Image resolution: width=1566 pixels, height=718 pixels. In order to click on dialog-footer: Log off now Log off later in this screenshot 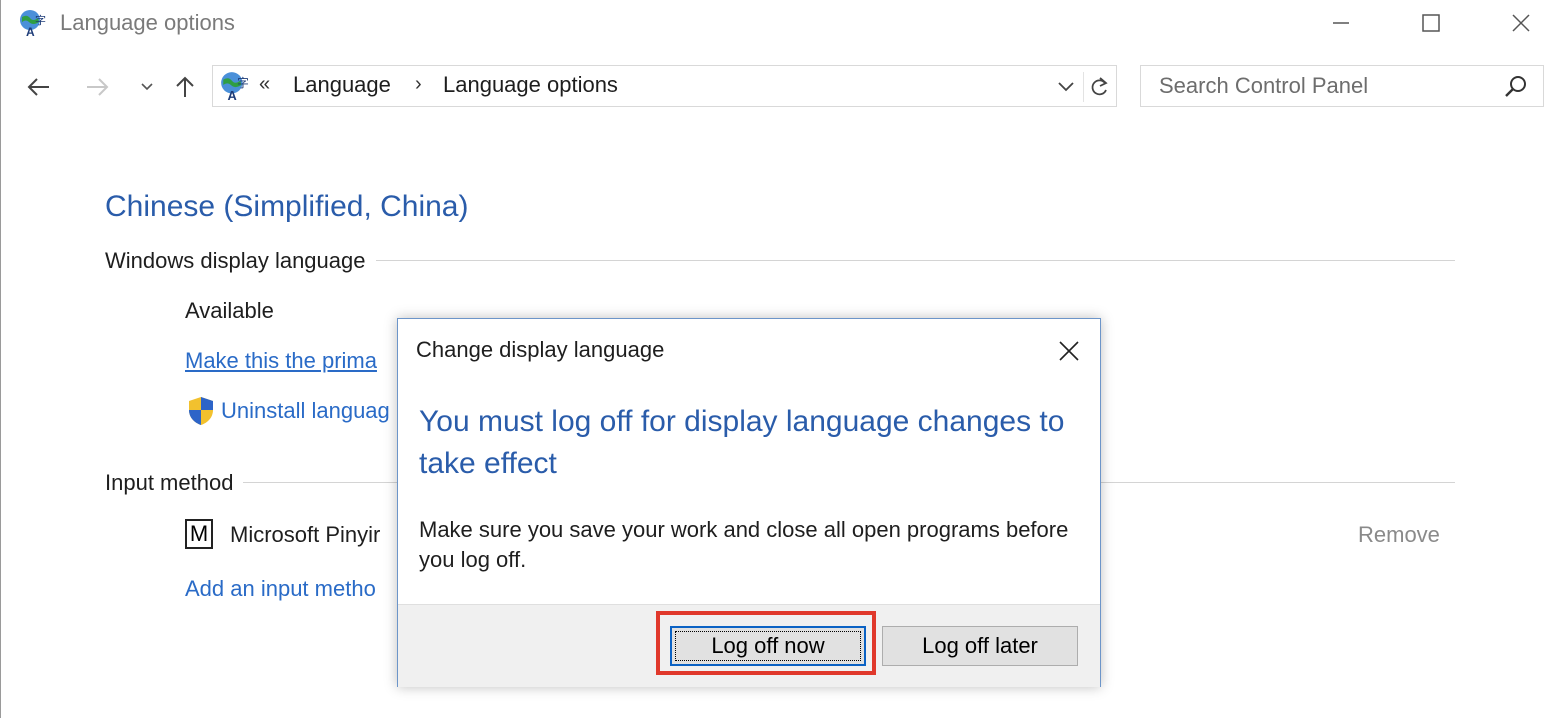, I will do `click(749, 645)`.